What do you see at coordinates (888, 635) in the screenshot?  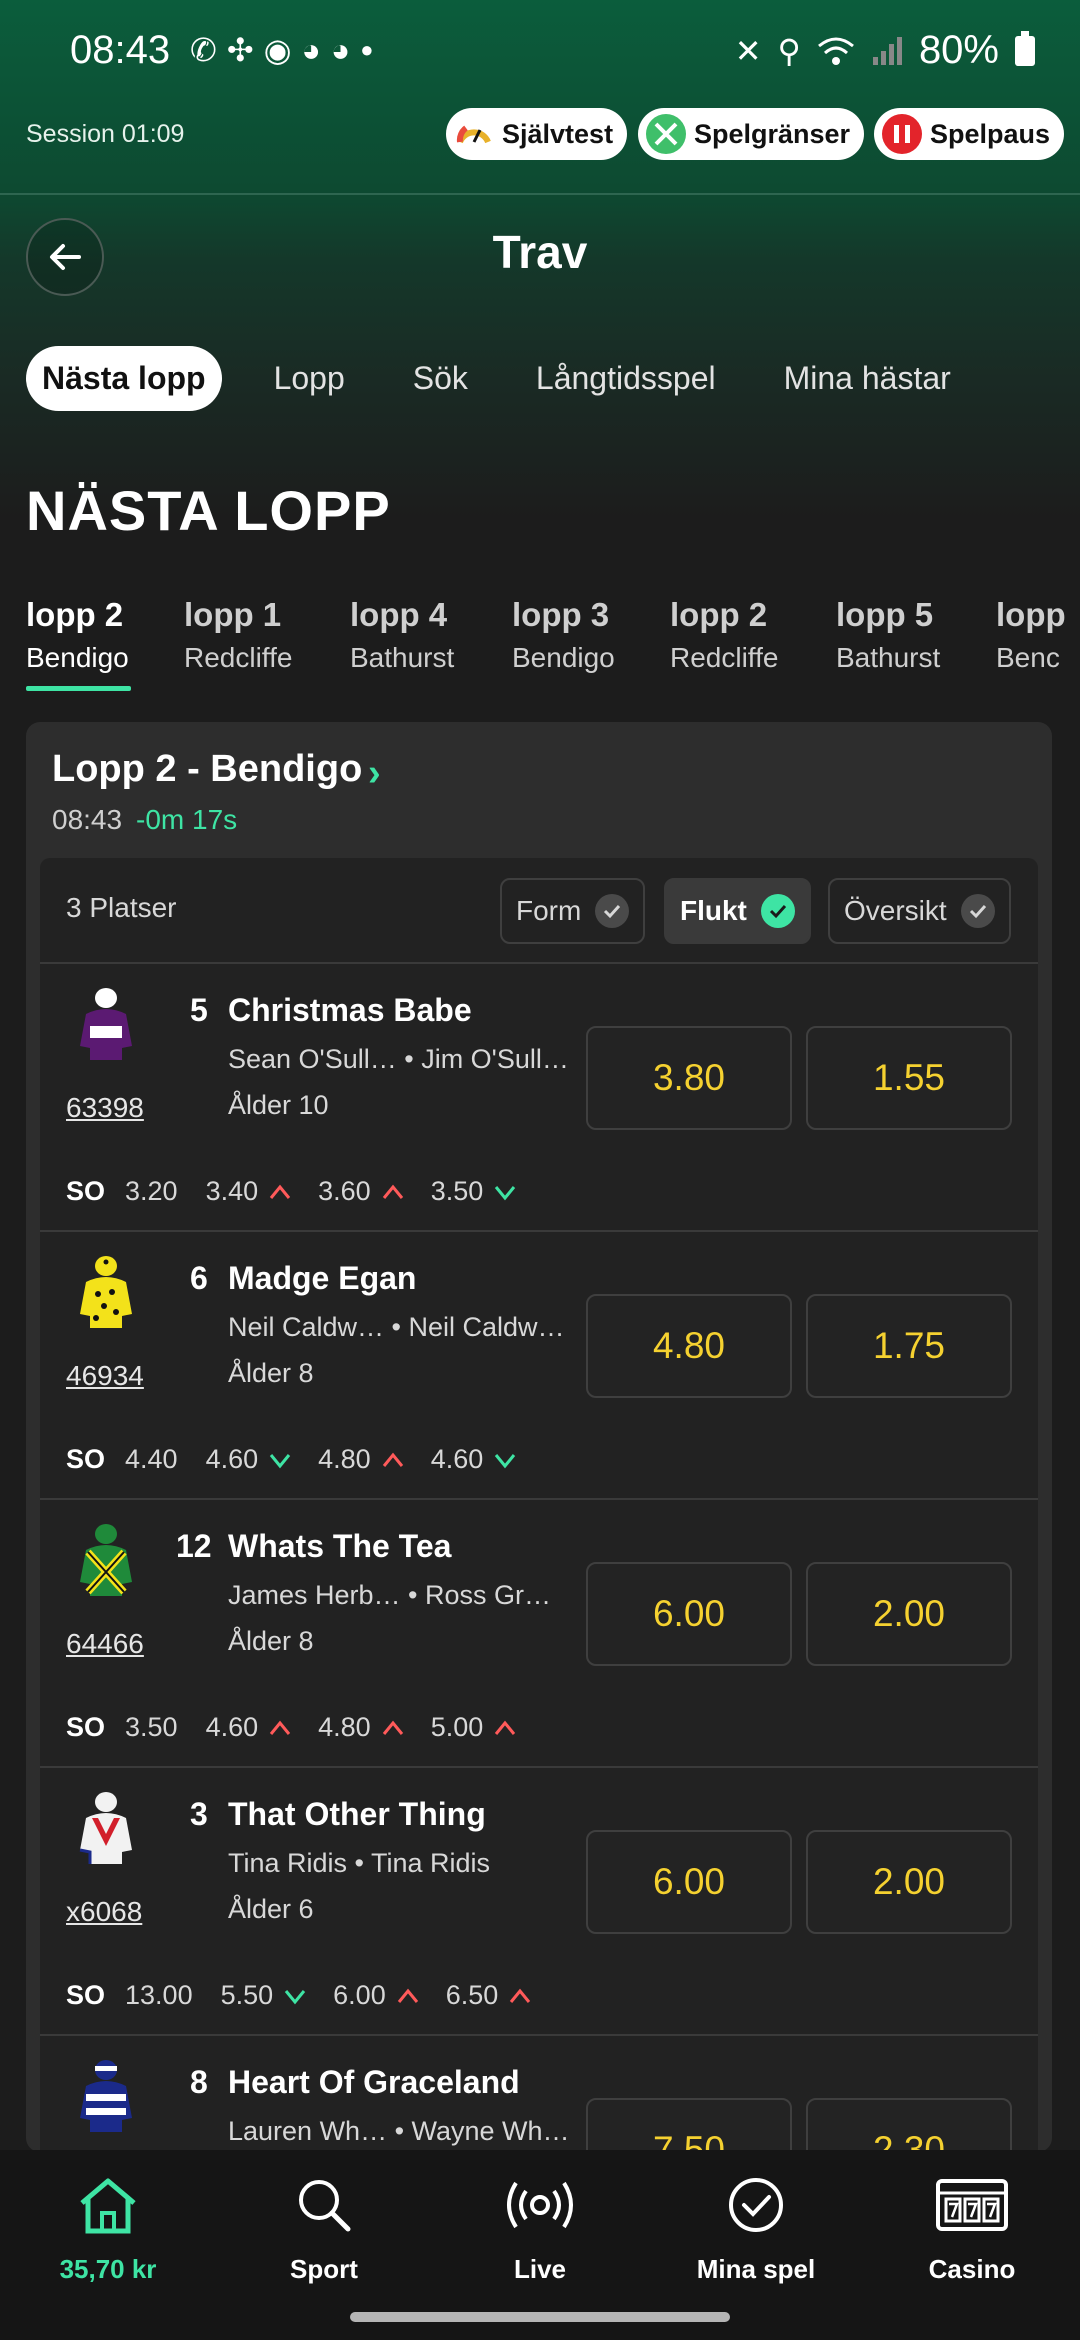 I see `race-option: lopp 5 Bathurst` at bounding box center [888, 635].